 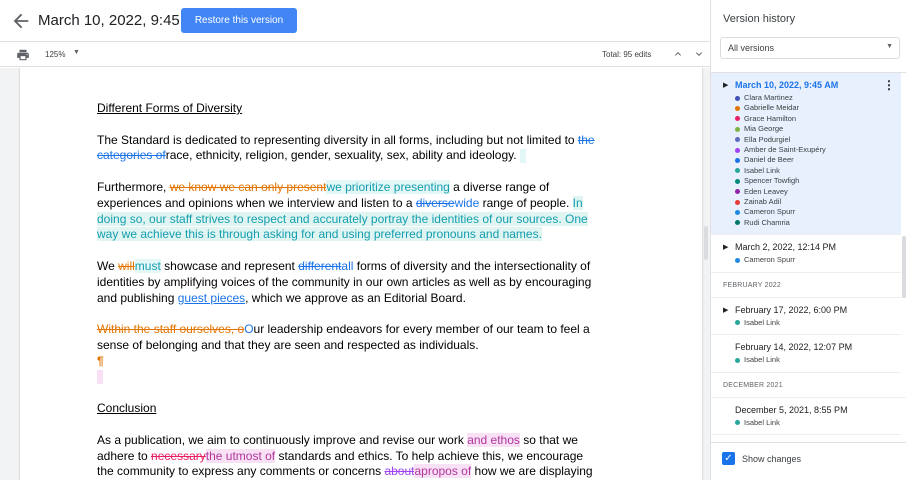 What do you see at coordinates (818, 192) in the screenshot?
I see `editor-name: Eden Leavey` at bounding box center [818, 192].